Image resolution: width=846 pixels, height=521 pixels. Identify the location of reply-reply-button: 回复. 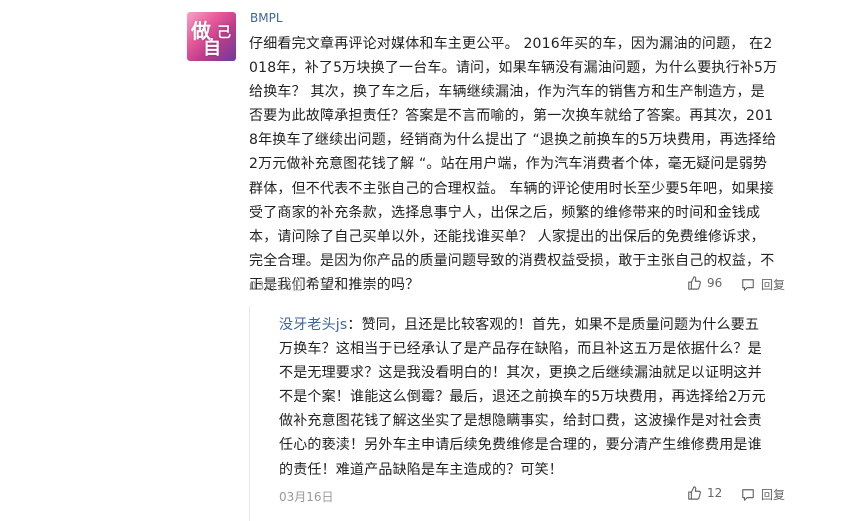
(763, 494).